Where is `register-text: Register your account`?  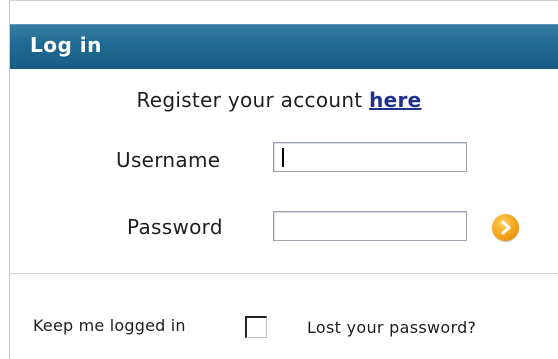
register-text: Register your account is located at coordinates (253, 100).